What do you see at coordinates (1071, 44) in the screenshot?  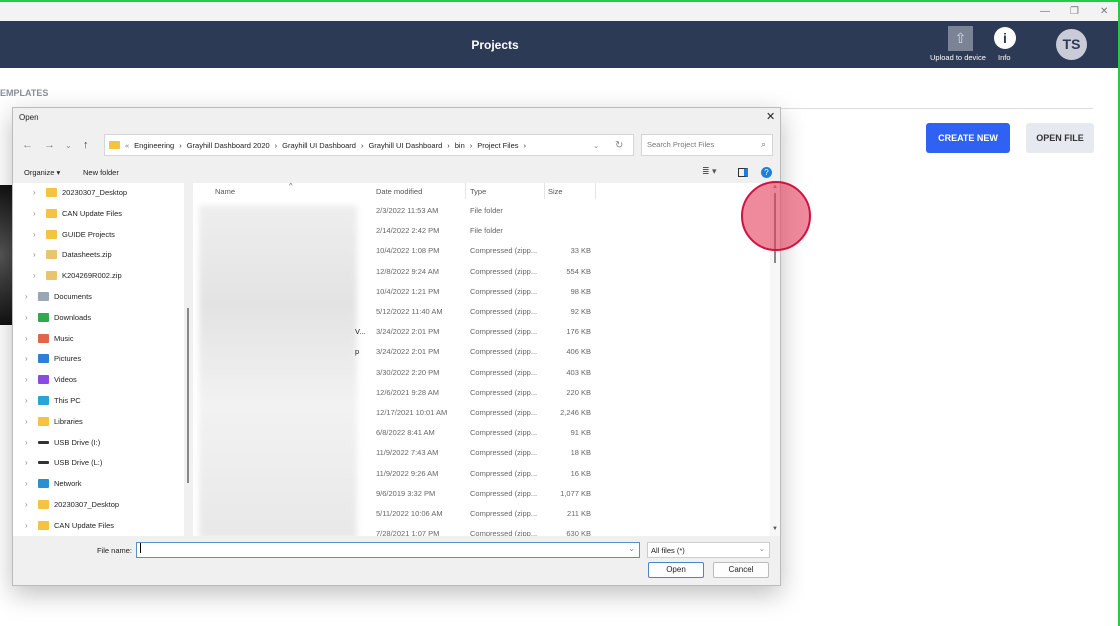 I see `avatar: TS` at bounding box center [1071, 44].